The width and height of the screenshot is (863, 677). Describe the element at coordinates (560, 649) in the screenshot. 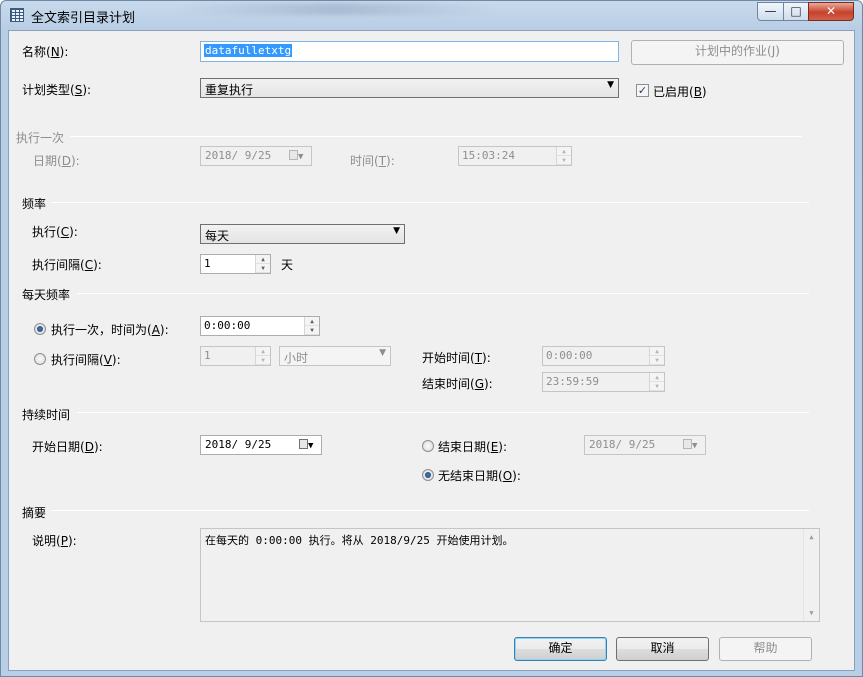

I see `ok-button: 确定` at that location.